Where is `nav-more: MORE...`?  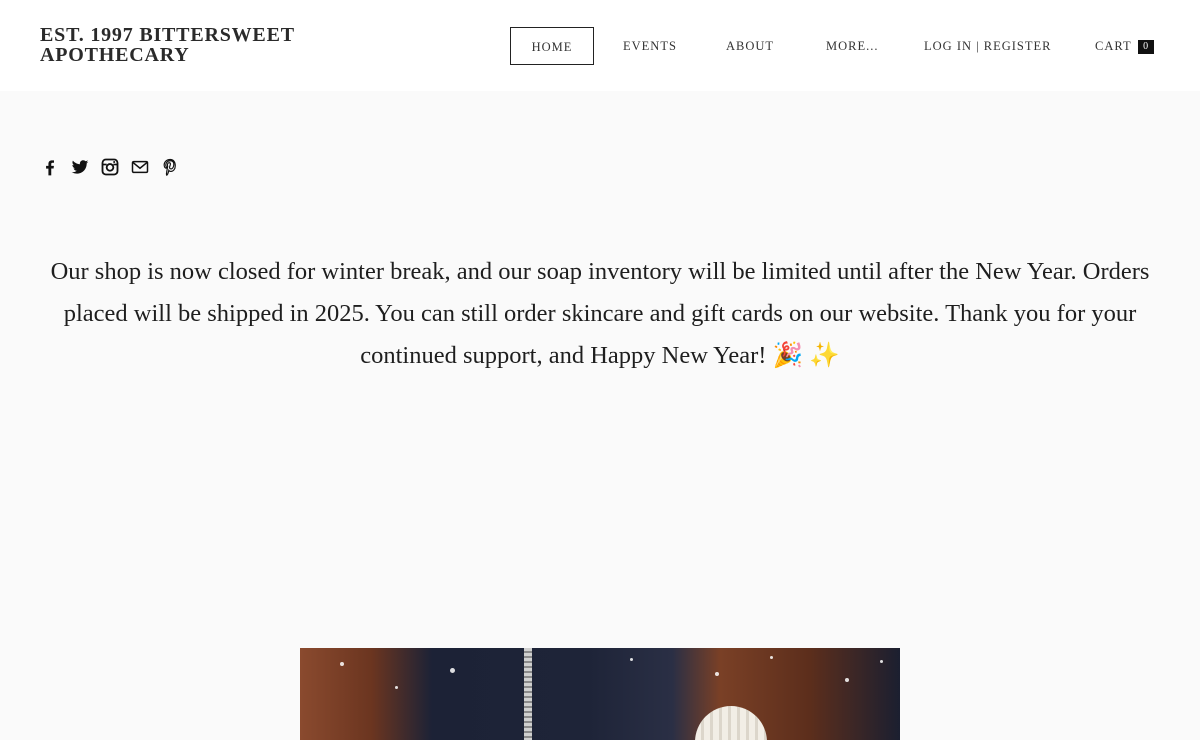
nav-more: MORE... is located at coordinates (852, 46).